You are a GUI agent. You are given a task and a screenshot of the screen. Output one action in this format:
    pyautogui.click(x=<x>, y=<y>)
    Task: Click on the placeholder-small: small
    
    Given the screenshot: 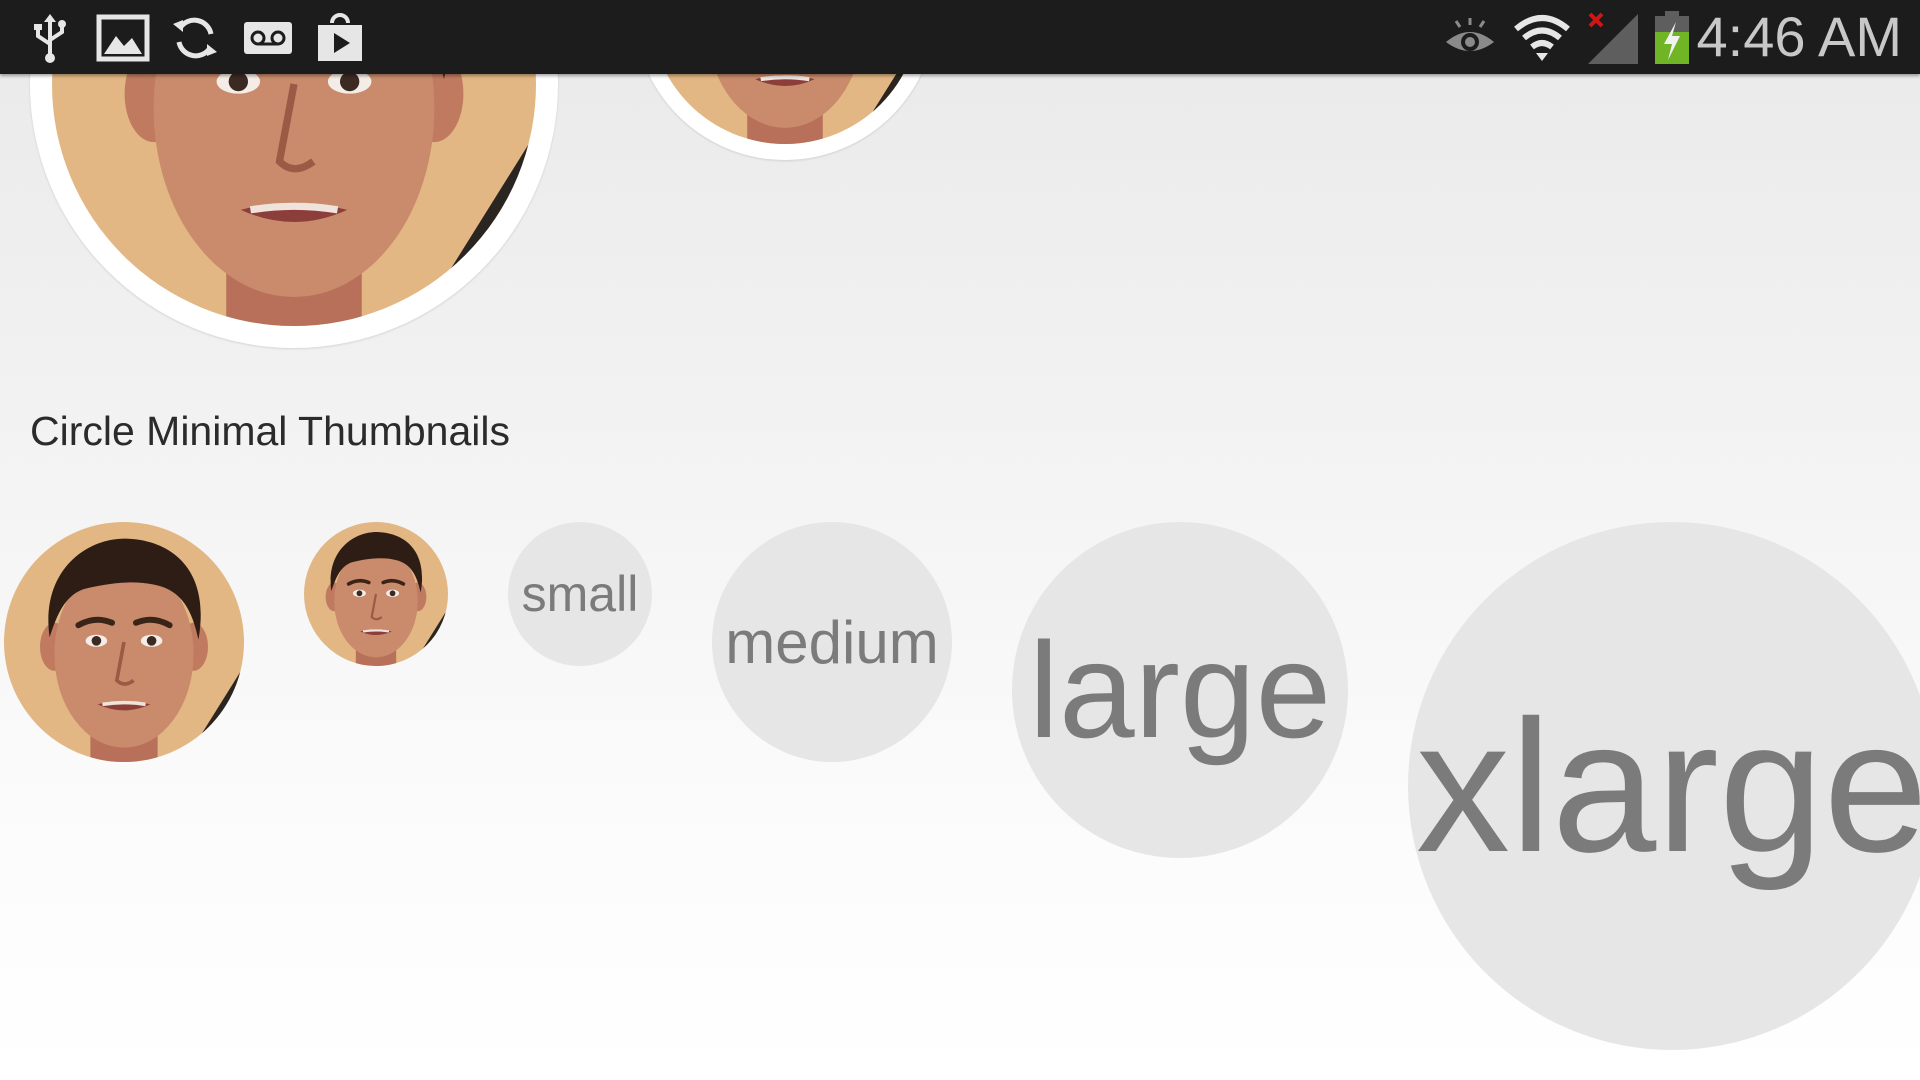 What is the action you would take?
    pyautogui.click(x=580, y=594)
    